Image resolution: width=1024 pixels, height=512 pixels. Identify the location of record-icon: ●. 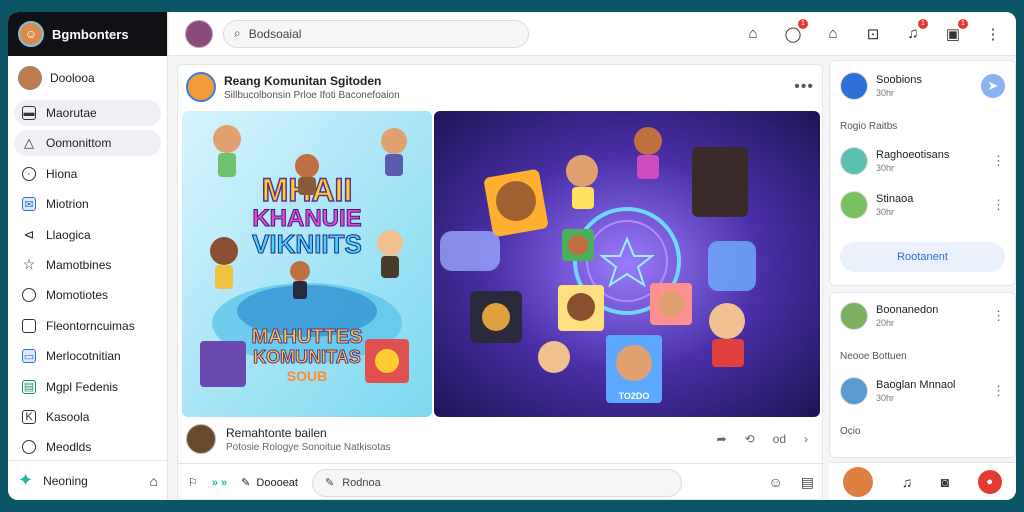
(989, 481).